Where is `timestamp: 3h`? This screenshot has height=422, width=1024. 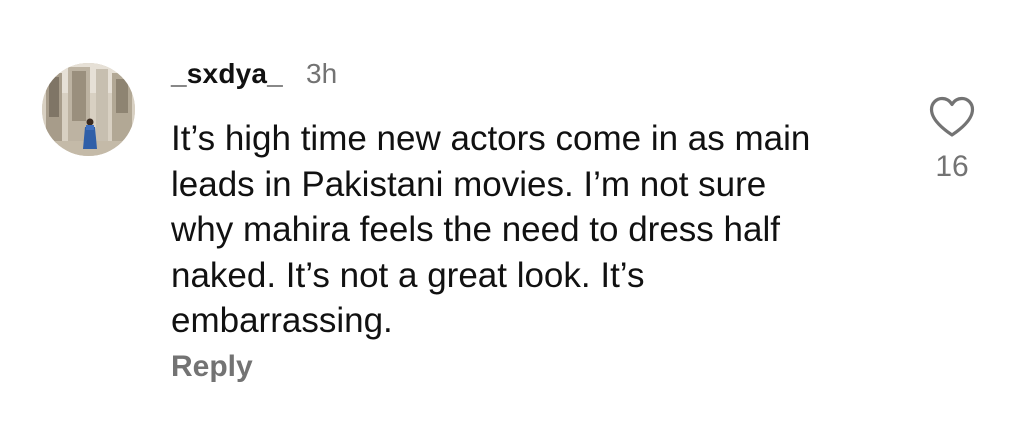 timestamp: 3h is located at coordinates (322, 73).